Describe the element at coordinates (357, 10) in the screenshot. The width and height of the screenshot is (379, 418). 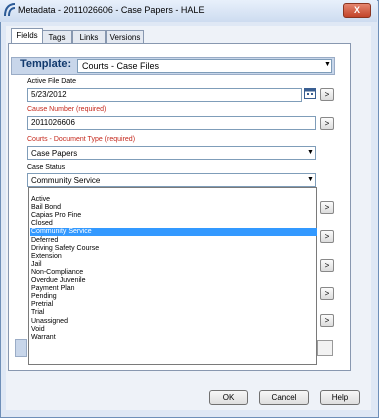
I see `close-button: X` at that location.